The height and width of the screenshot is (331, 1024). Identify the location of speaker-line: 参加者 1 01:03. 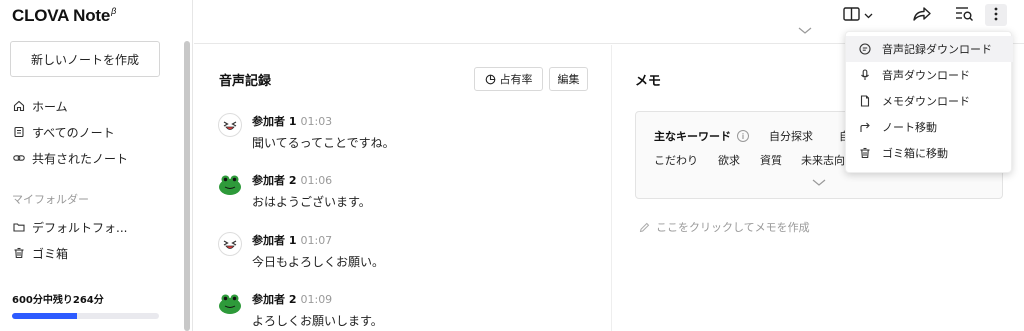
(292, 121).